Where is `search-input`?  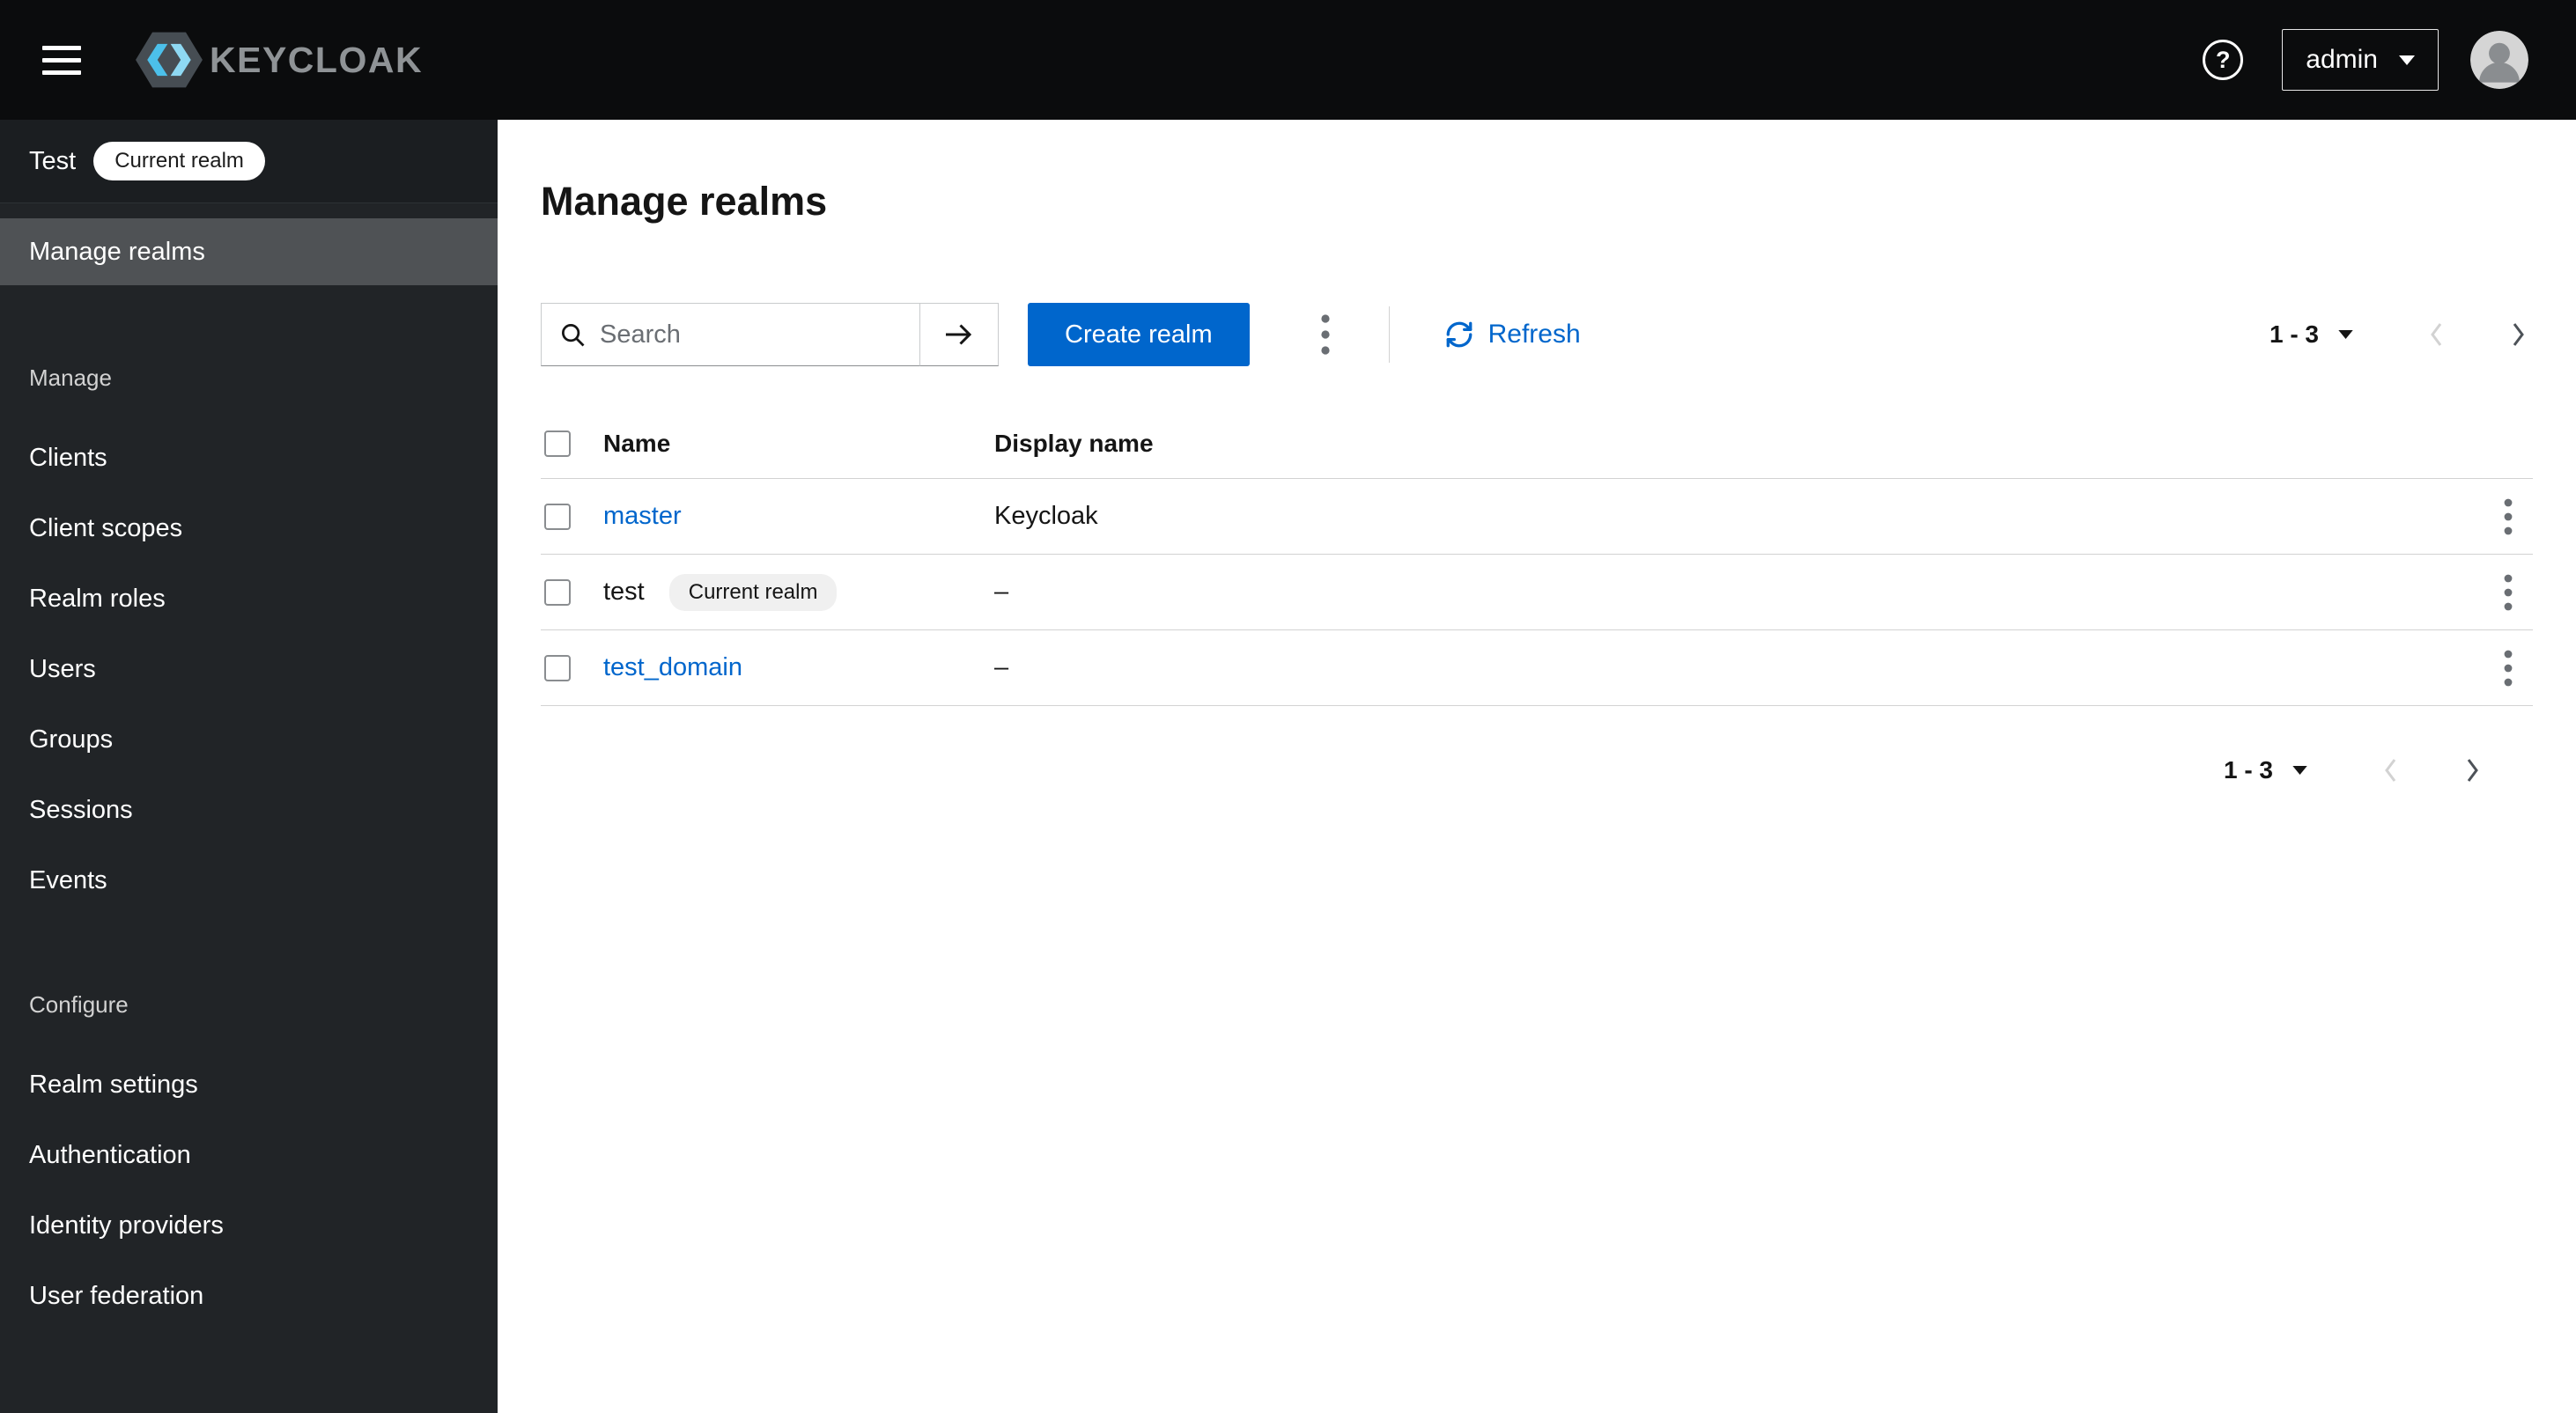
search-input is located at coordinates (758, 334).